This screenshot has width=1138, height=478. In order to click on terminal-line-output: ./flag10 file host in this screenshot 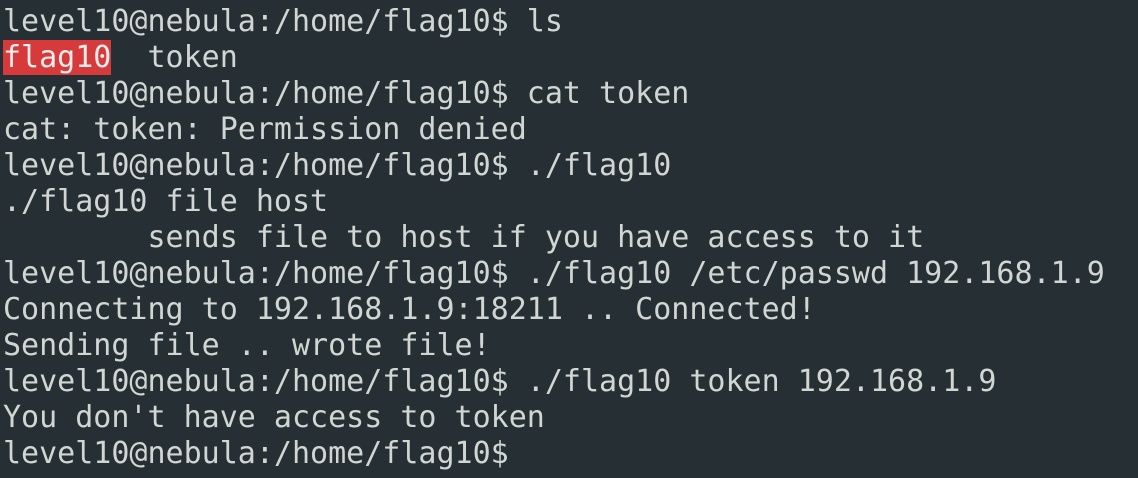, I will do `click(166, 201)`.